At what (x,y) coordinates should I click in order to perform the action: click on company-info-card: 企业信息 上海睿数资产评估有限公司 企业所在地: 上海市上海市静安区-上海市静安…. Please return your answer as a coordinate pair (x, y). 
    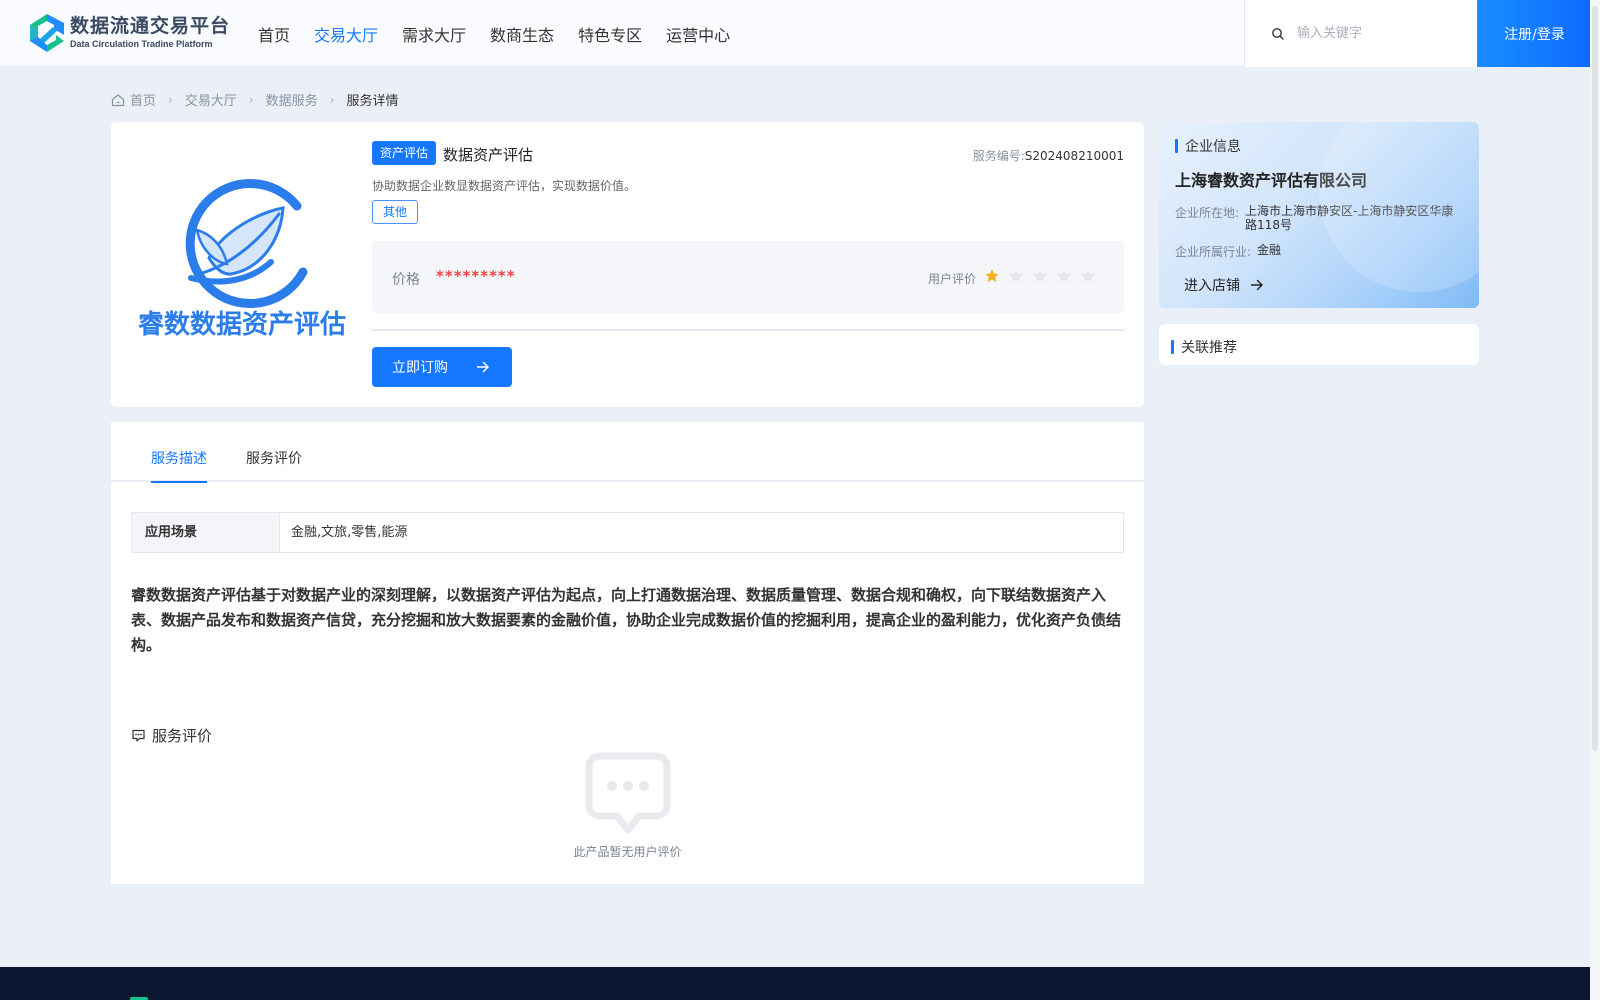
    Looking at the image, I should click on (1319, 215).